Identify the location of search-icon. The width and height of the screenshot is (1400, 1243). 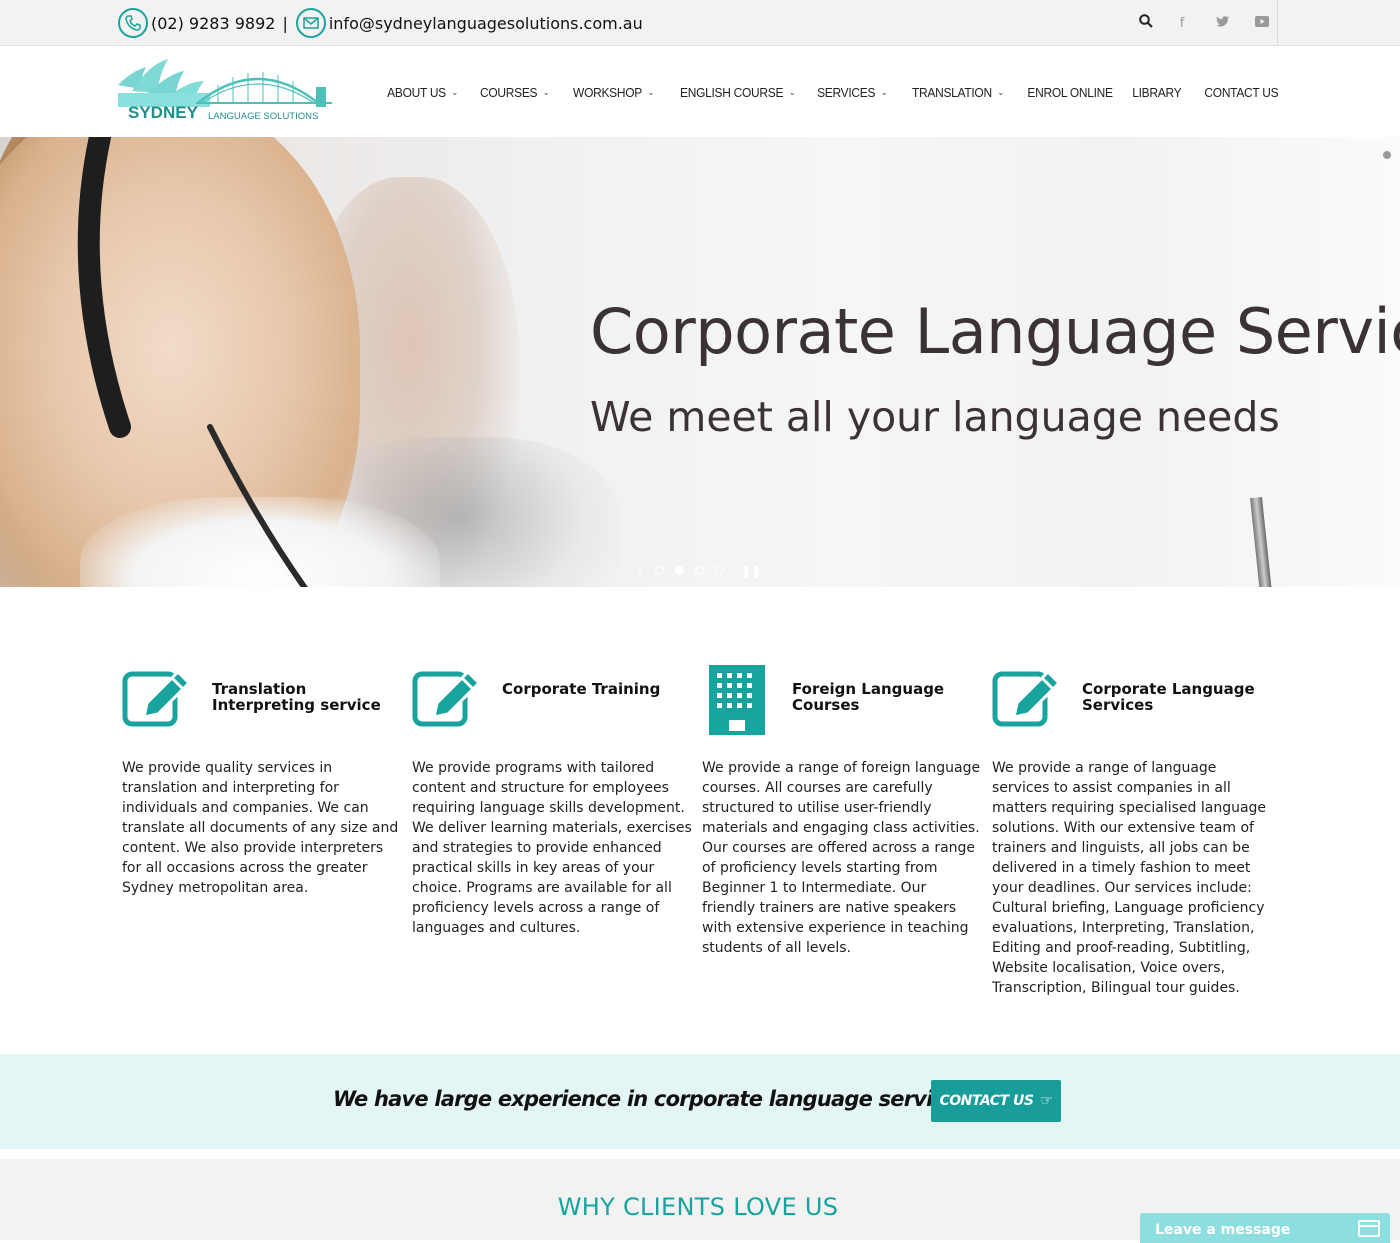
(1146, 23).